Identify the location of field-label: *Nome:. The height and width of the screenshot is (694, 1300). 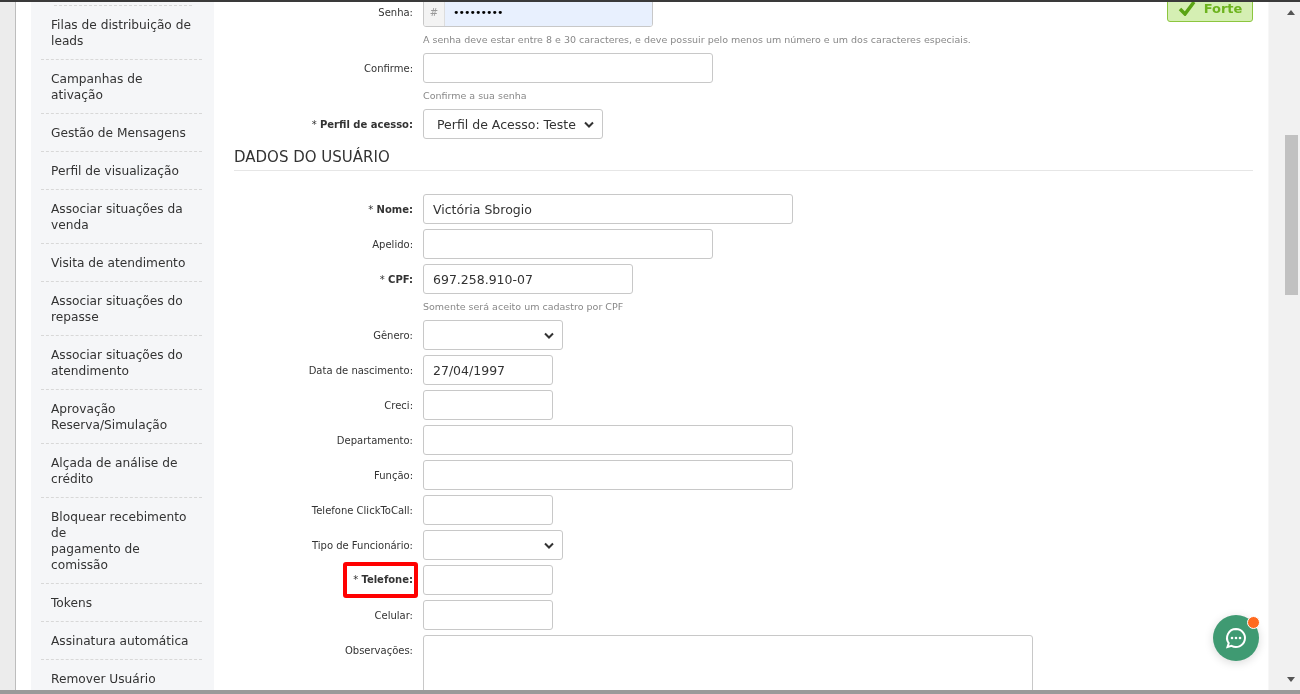
(390, 209).